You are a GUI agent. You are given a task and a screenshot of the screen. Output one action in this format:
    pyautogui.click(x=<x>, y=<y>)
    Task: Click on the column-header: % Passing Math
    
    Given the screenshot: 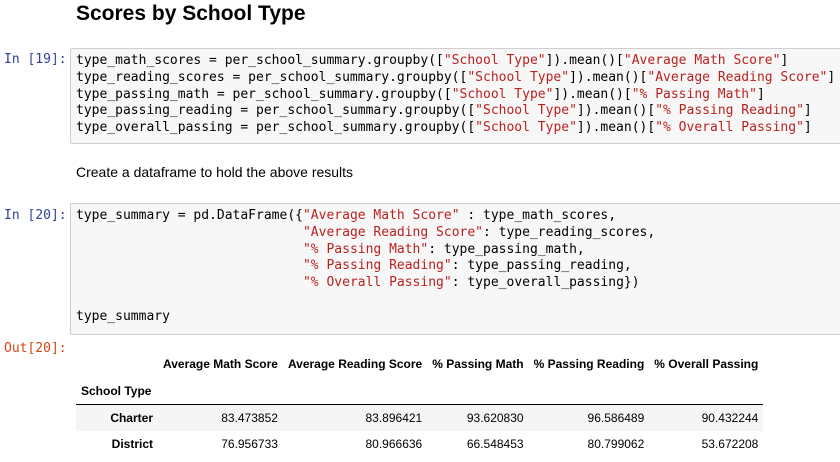 What is the action you would take?
    pyautogui.click(x=478, y=364)
    